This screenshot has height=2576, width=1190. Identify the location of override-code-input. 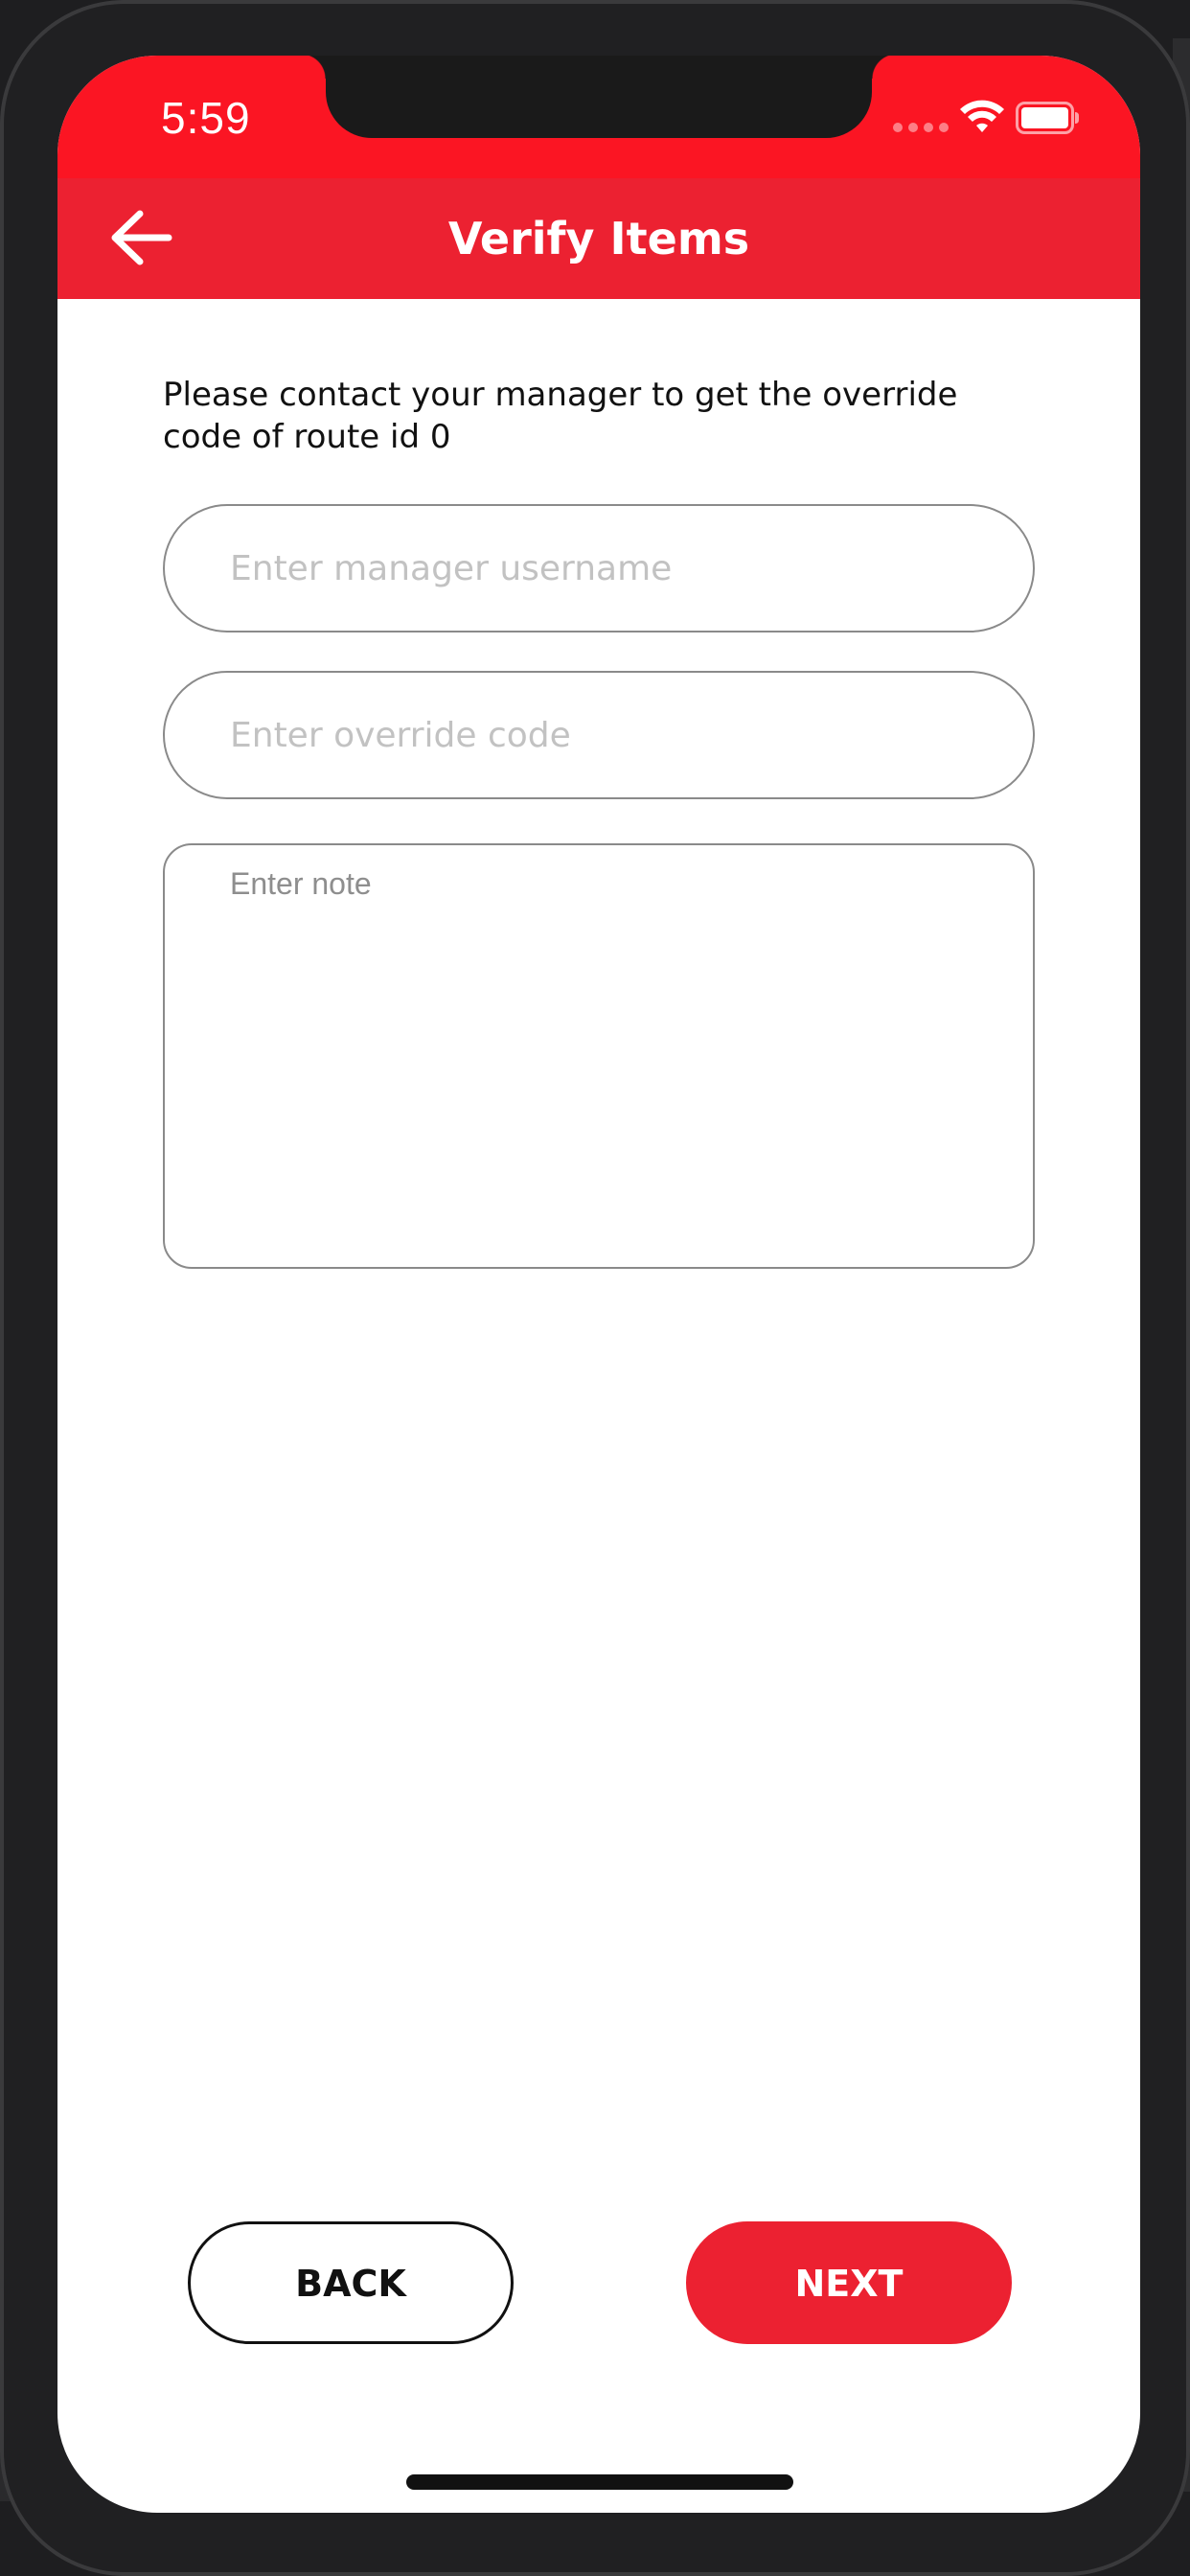
(599, 735).